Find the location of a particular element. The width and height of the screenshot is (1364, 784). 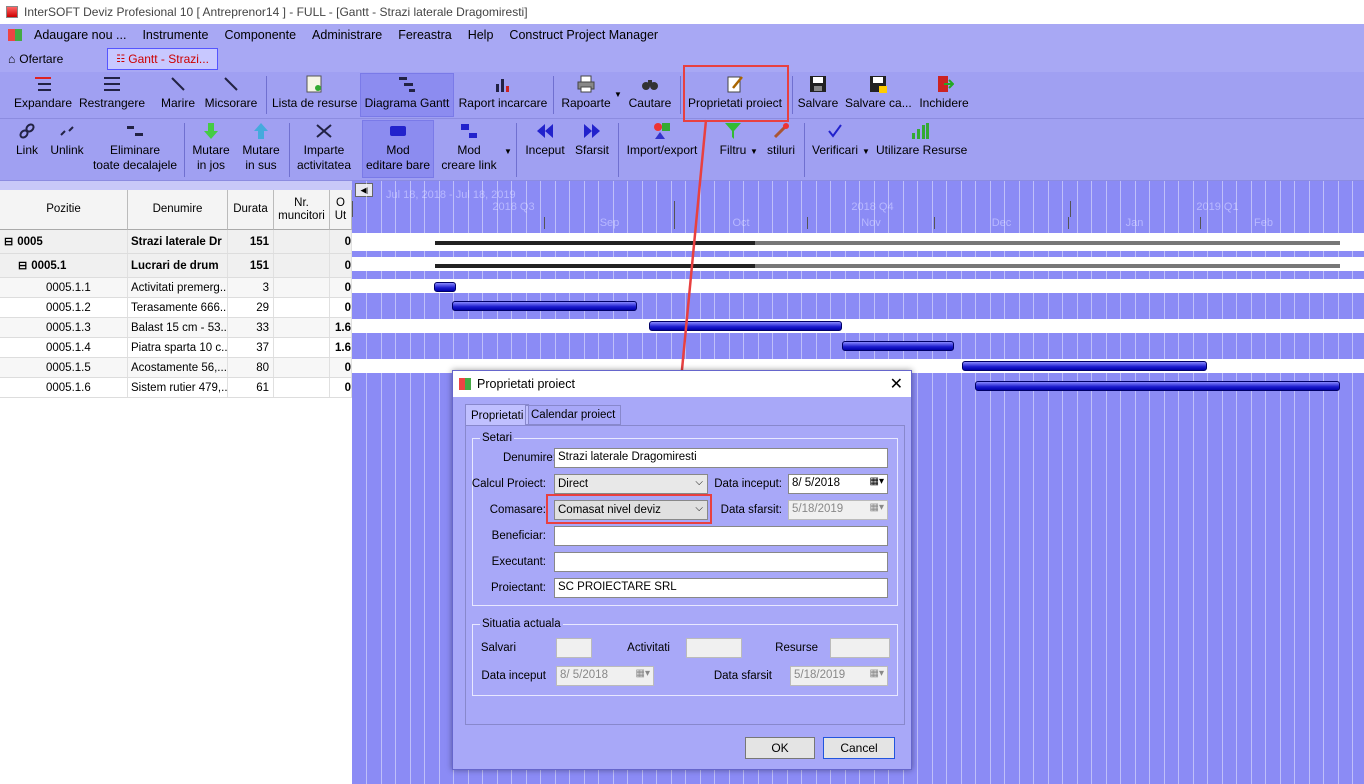

imparte-activitatea-button: Imparte activitatea is located at coordinates (324, 147).